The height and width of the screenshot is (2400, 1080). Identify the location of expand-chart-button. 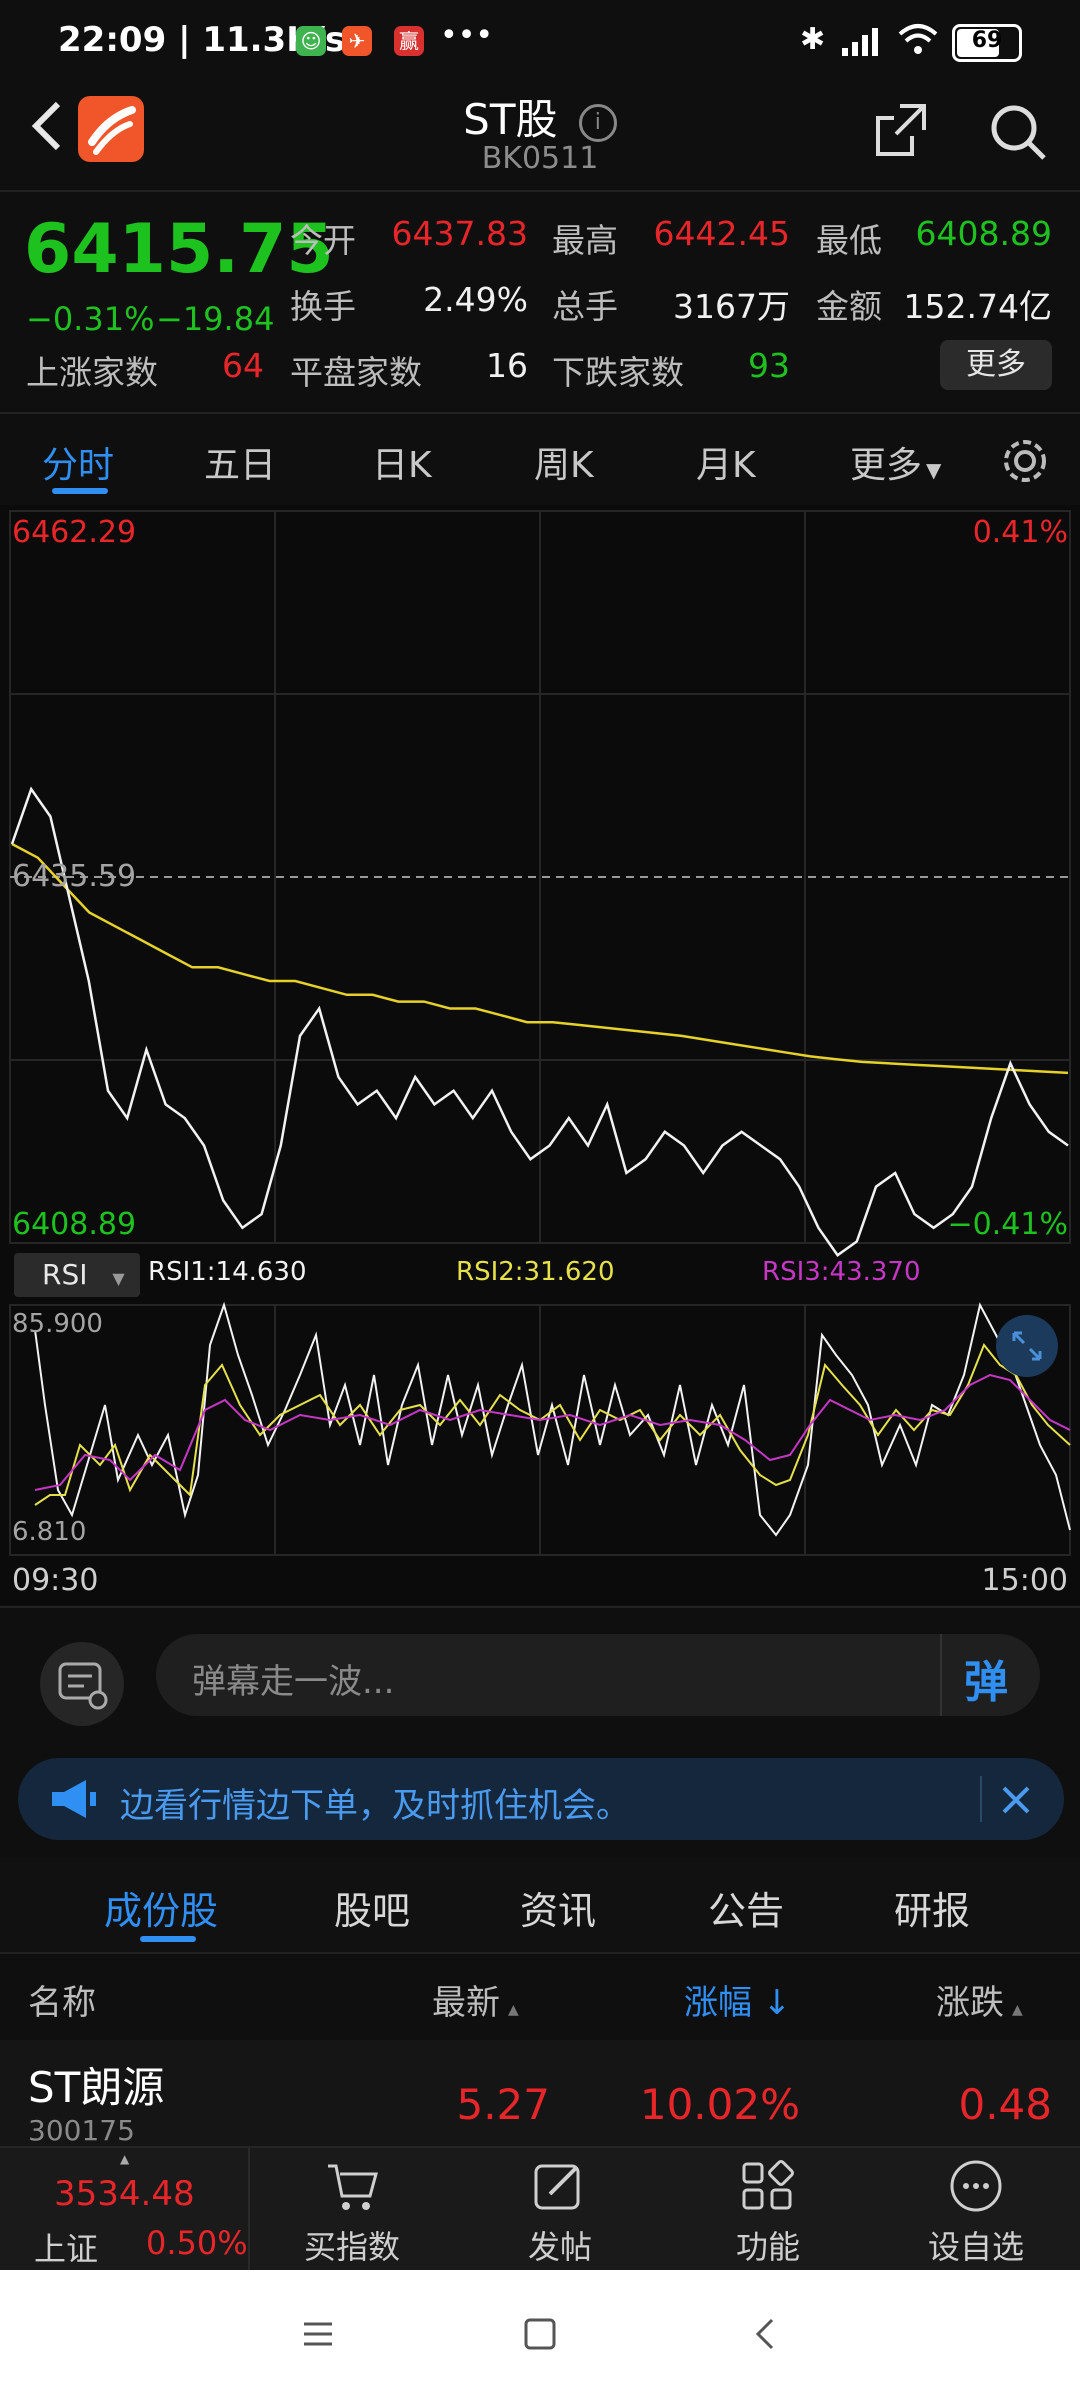
(1027, 1346).